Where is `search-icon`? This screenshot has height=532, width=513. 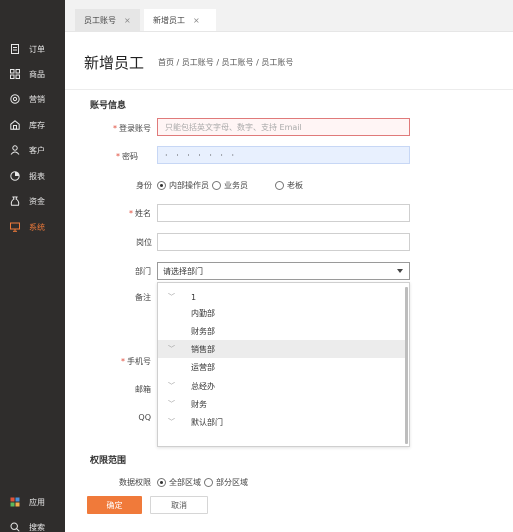
search-icon is located at coordinates (15, 527).